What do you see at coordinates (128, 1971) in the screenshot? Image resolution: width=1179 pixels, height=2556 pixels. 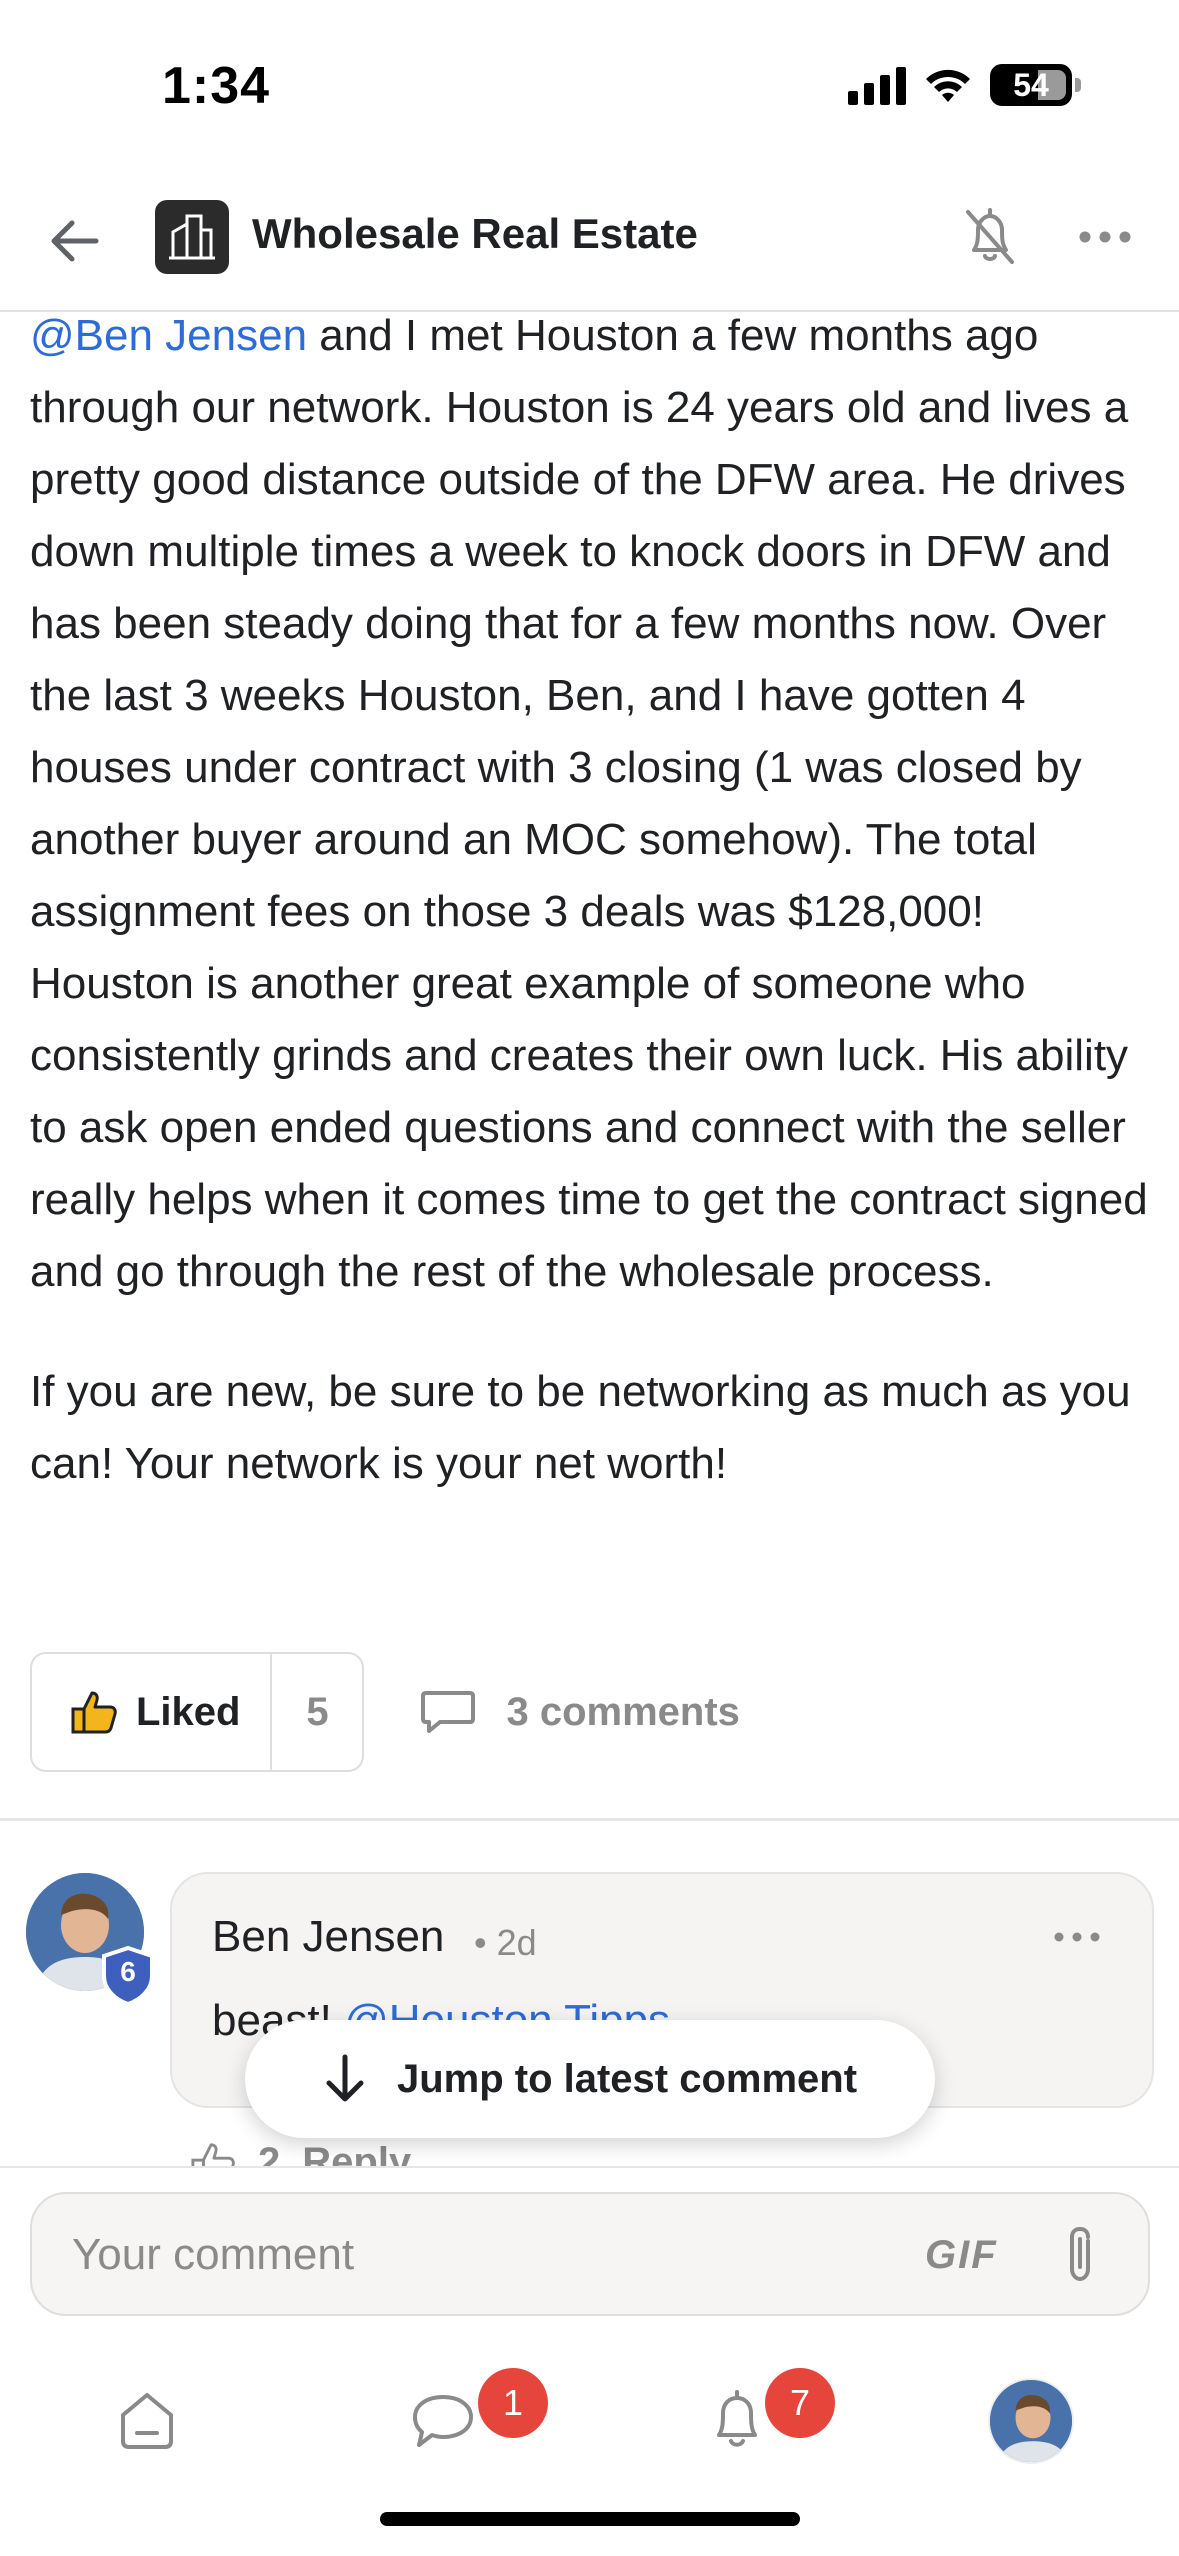 I see `level-number: 6` at bounding box center [128, 1971].